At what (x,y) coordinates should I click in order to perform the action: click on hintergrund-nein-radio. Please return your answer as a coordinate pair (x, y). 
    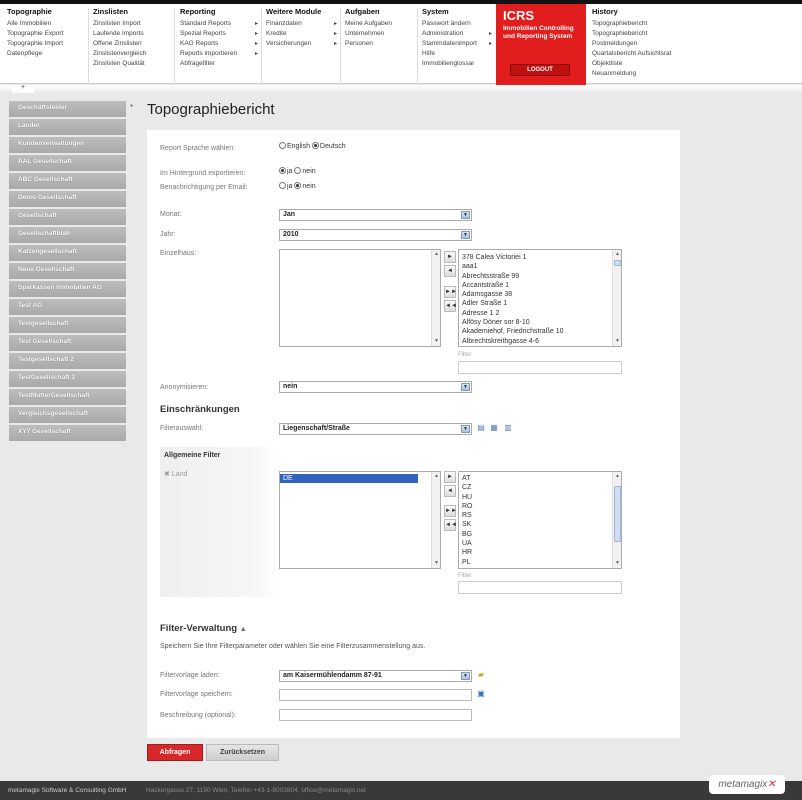
    Looking at the image, I should click on (298, 170).